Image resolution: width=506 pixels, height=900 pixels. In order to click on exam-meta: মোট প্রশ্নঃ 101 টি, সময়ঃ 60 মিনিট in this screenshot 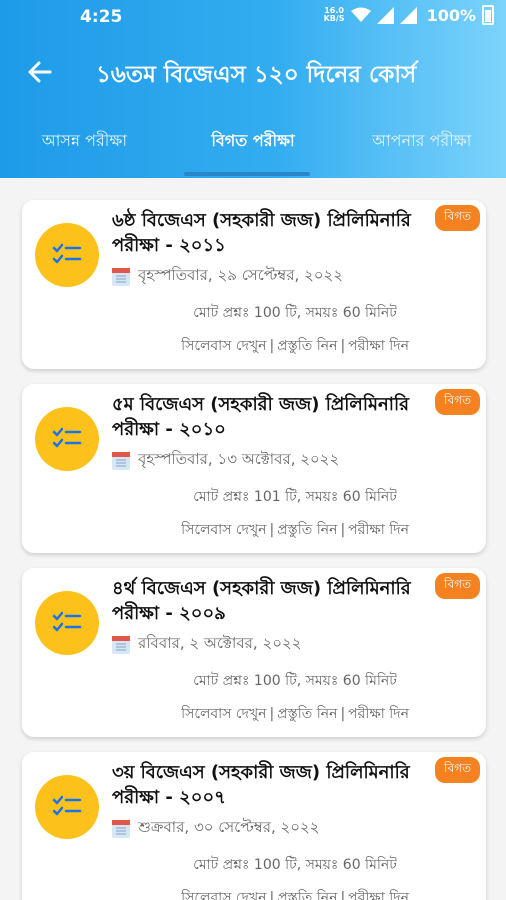, I will do `click(295, 497)`.